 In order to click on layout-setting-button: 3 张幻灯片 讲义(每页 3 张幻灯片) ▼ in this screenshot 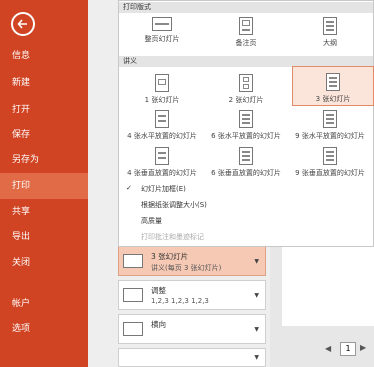, I will do `click(192, 261)`.